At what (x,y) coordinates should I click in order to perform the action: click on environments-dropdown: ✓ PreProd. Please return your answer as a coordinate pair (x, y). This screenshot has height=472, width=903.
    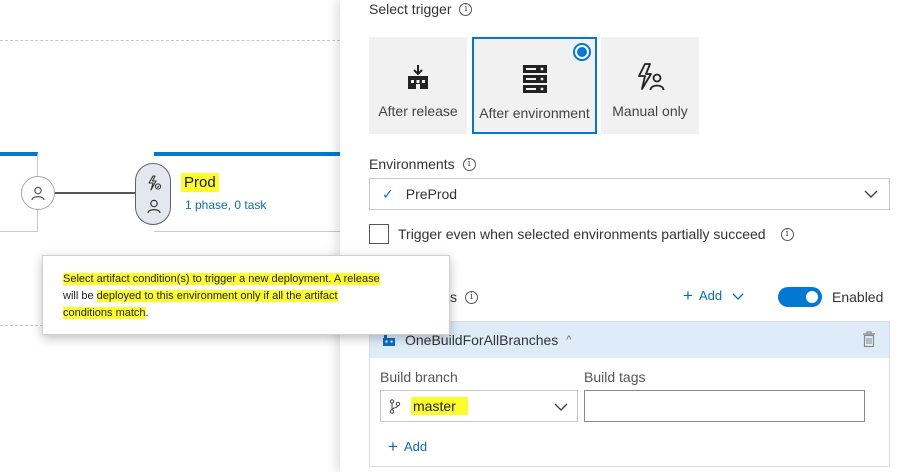
    Looking at the image, I should click on (629, 194).